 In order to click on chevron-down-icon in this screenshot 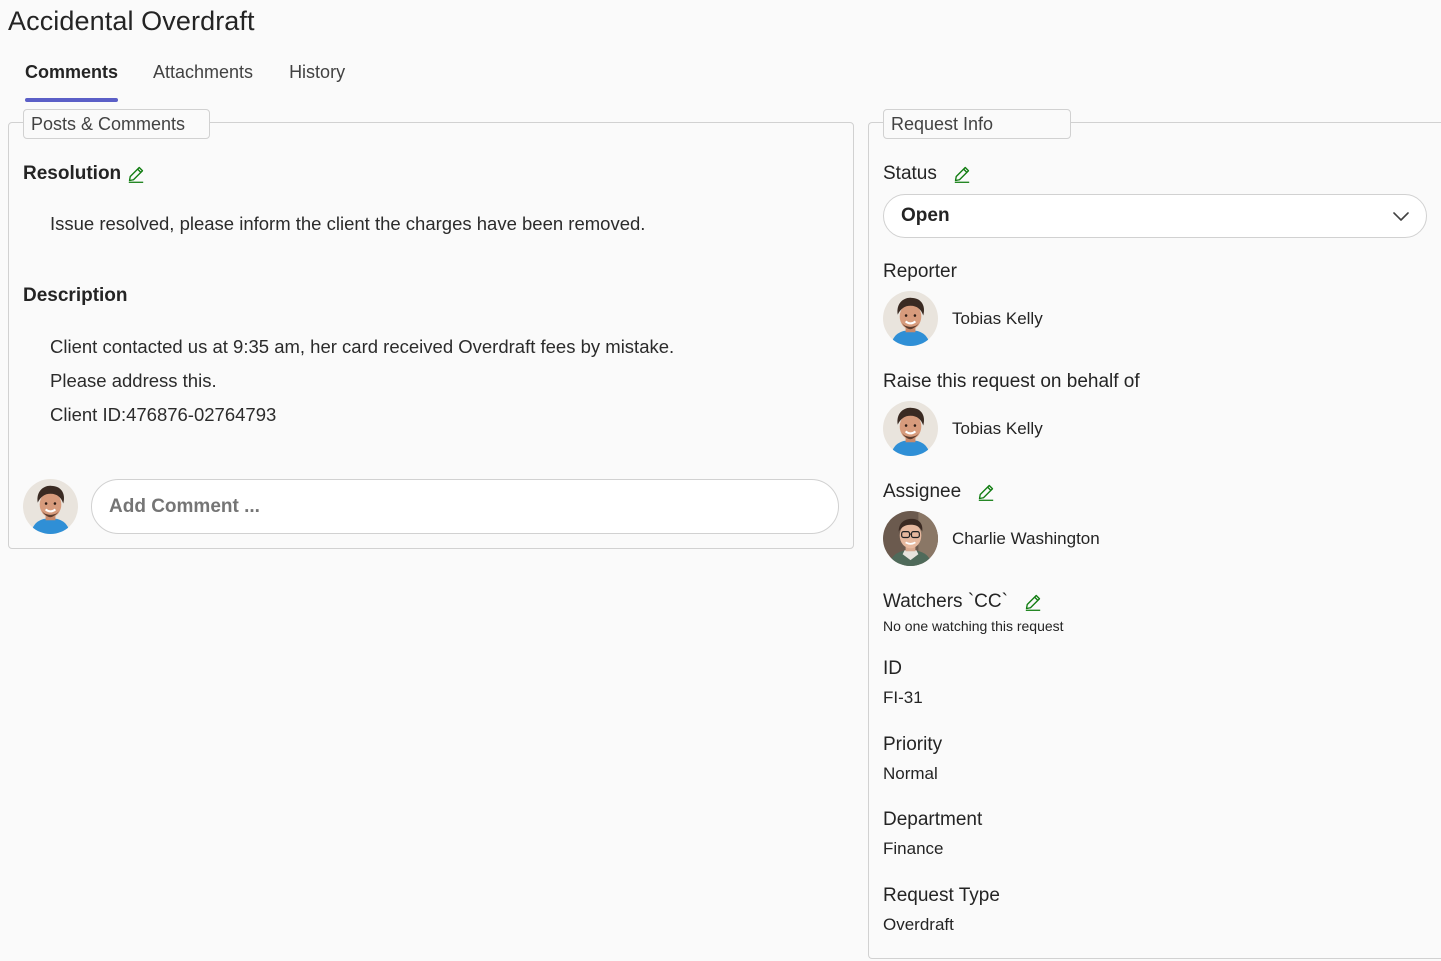, I will do `click(1401, 216)`.